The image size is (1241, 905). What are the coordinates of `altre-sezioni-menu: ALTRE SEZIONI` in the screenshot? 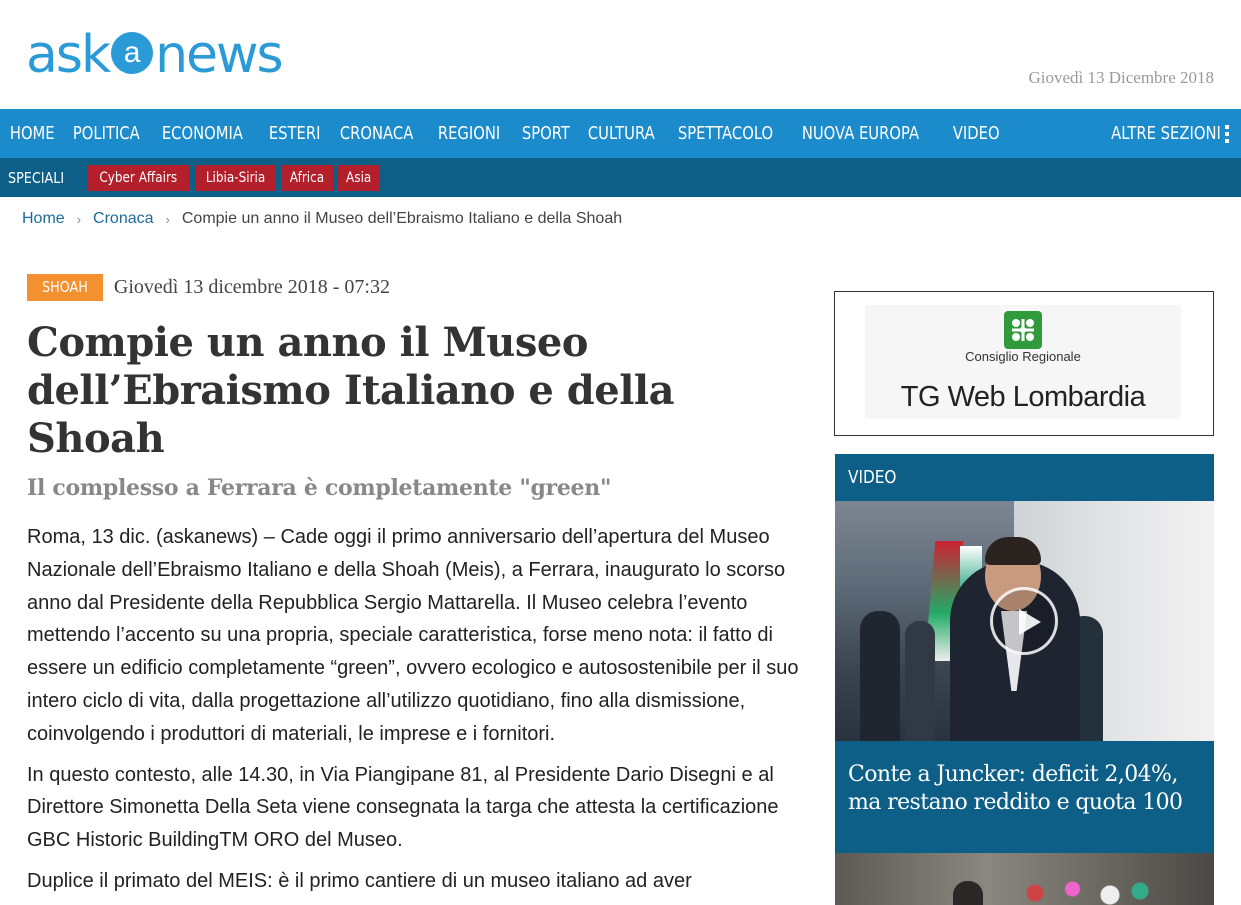 It's located at (1158, 133).